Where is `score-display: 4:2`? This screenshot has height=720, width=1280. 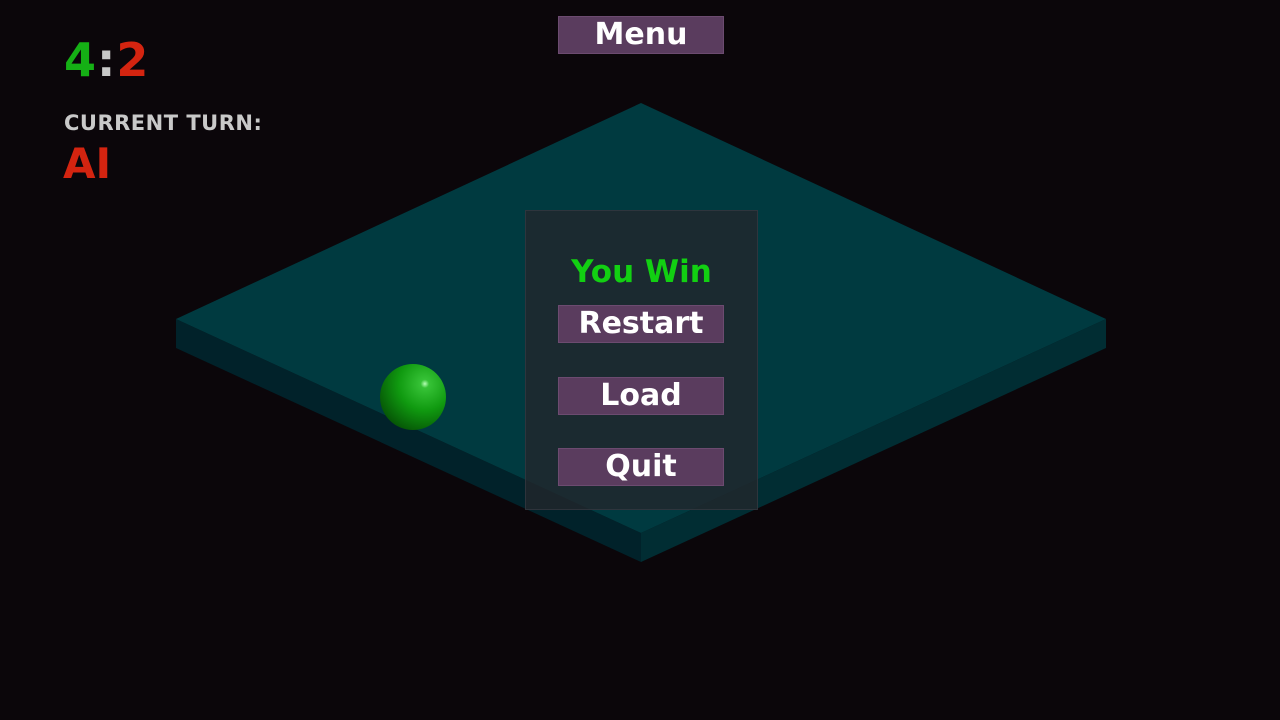 score-display: 4:2 is located at coordinates (106, 60).